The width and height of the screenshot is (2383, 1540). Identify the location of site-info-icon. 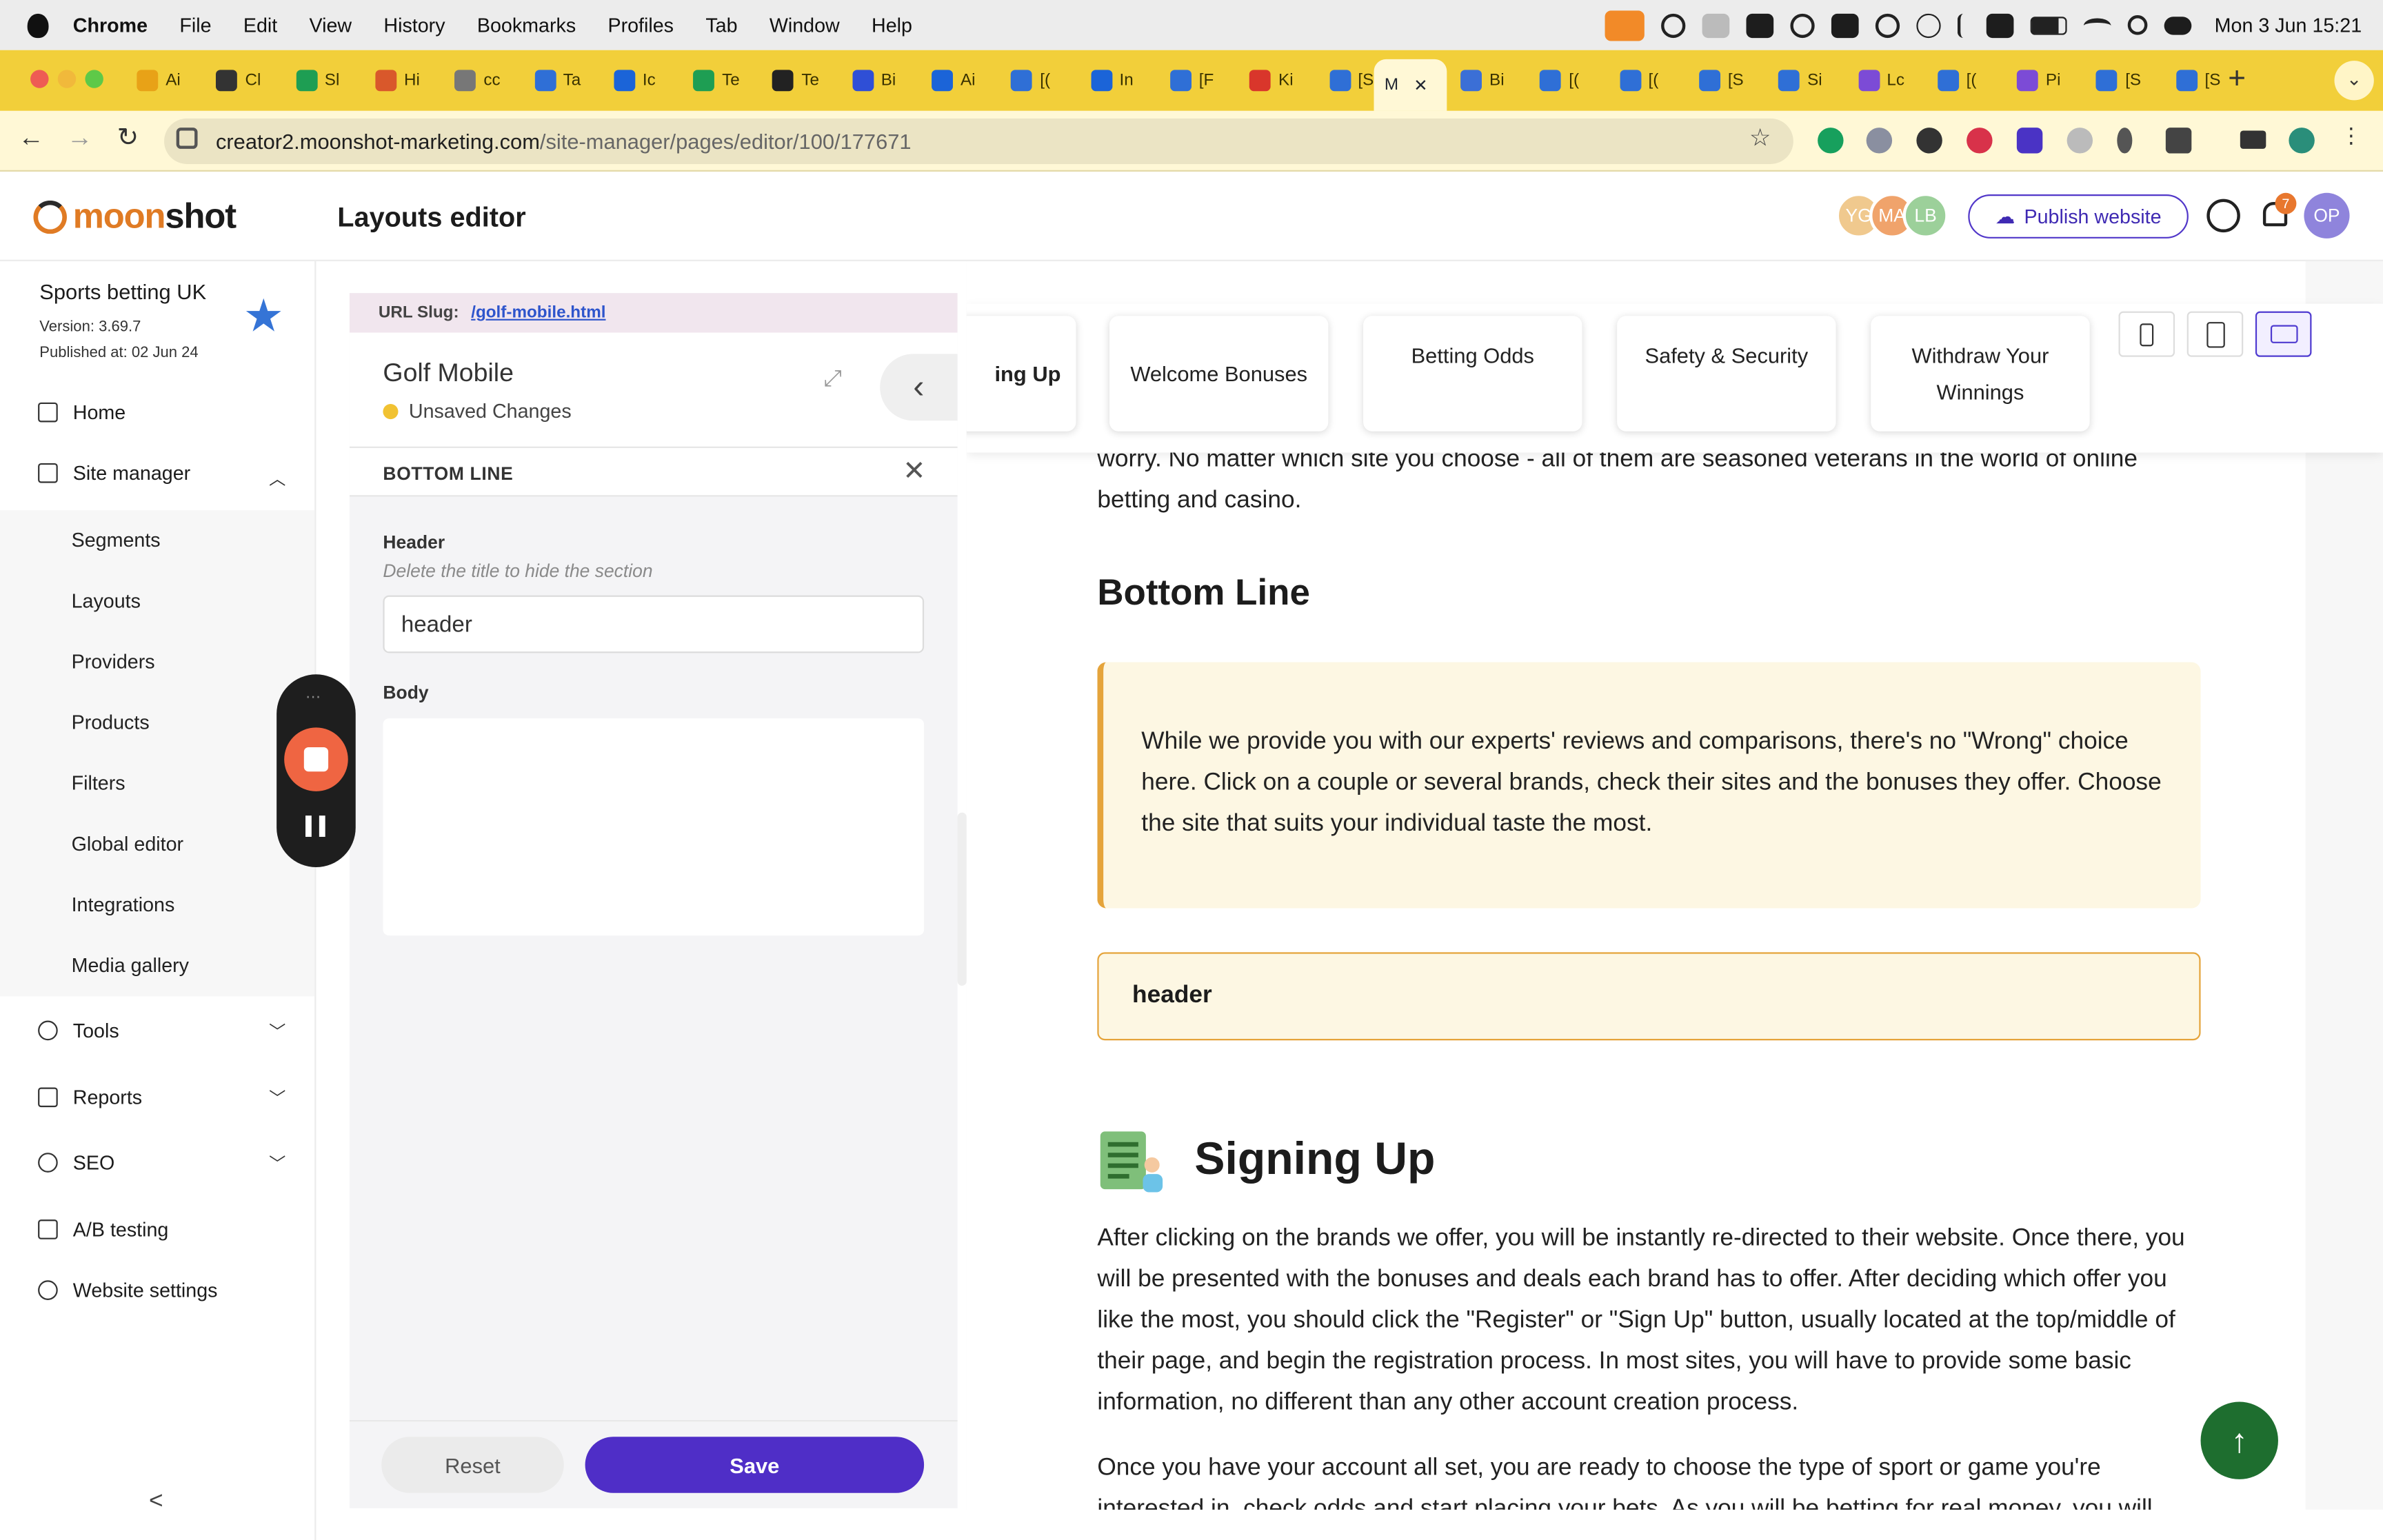
(187, 138).